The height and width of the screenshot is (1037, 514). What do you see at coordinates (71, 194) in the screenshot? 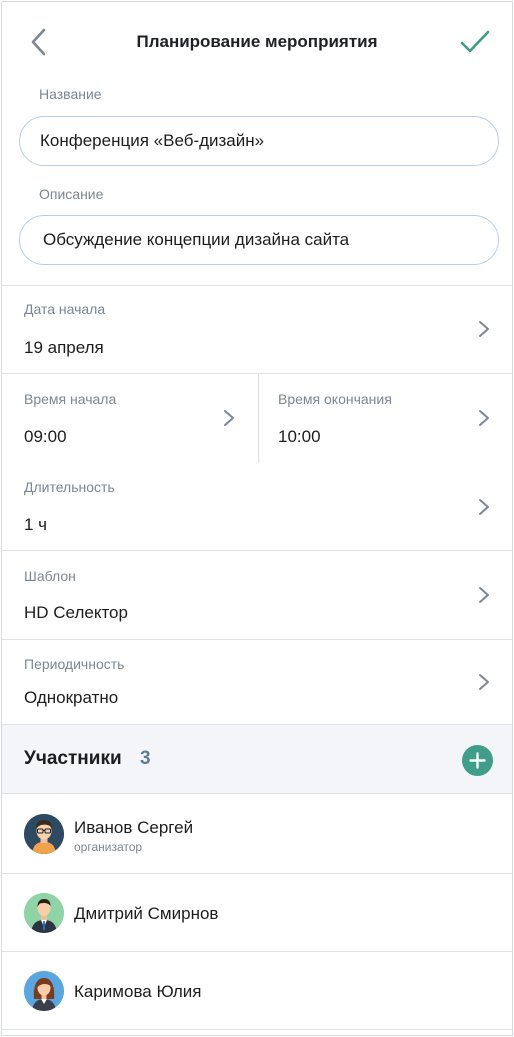
I see `description-label: Описание` at bounding box center [71, 194].